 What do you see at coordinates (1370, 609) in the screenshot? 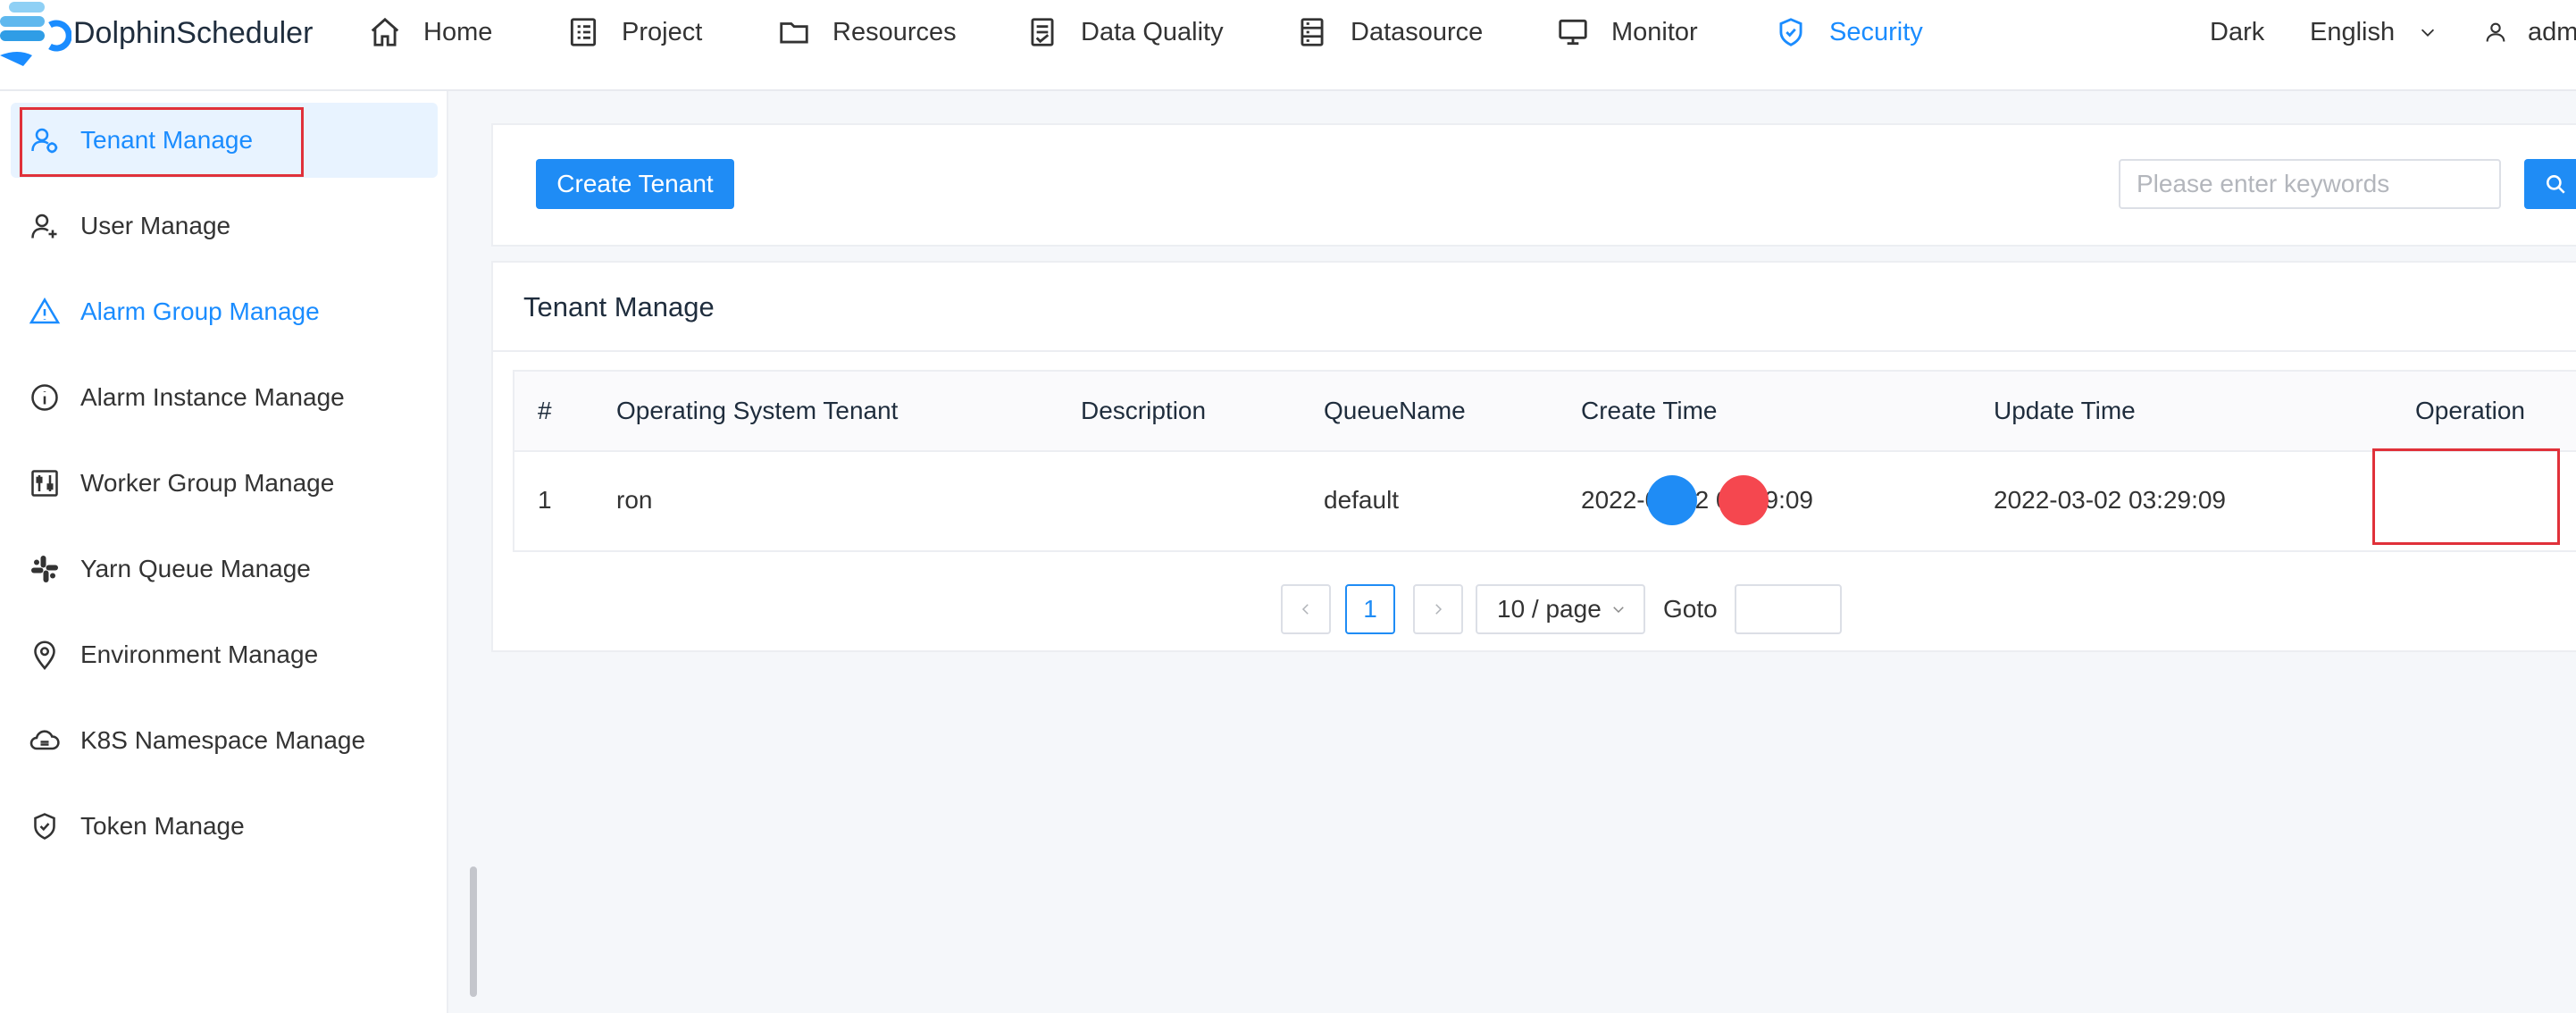
I see `page-1-button: 1` at bounding box center [1370, 609].